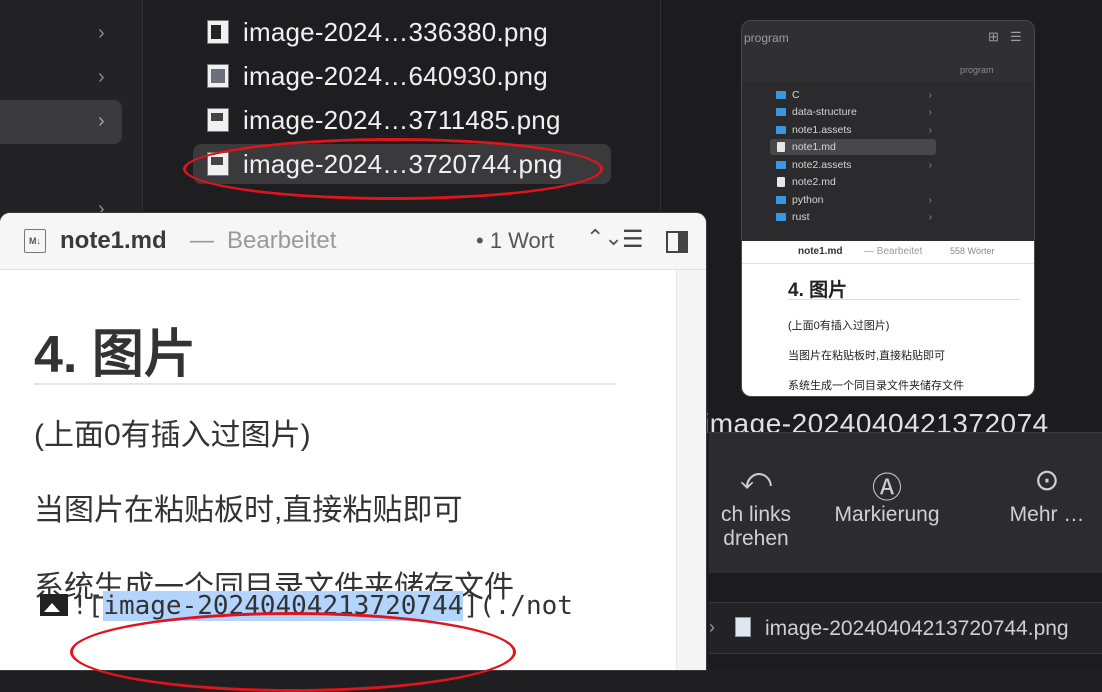 Image resolution: width=1102 pixels, height=692 pixels. Describe the element at coordinates (756, 479) in the screenshot. I see `rotate-icon: ⤺` at that location.